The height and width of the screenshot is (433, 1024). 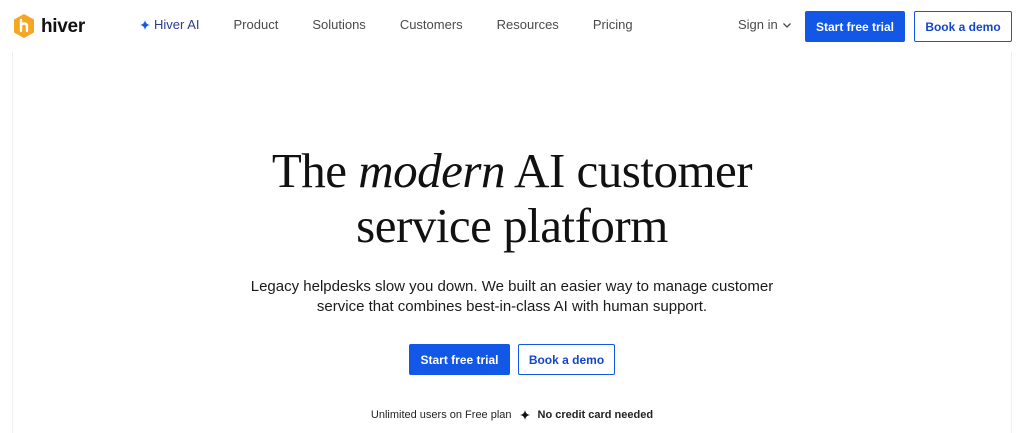 What do you see at coordinates (595, 415) in the screenshot?
I see `note-no-credit-card: No credit card needed` at bounding box center [595, 415].